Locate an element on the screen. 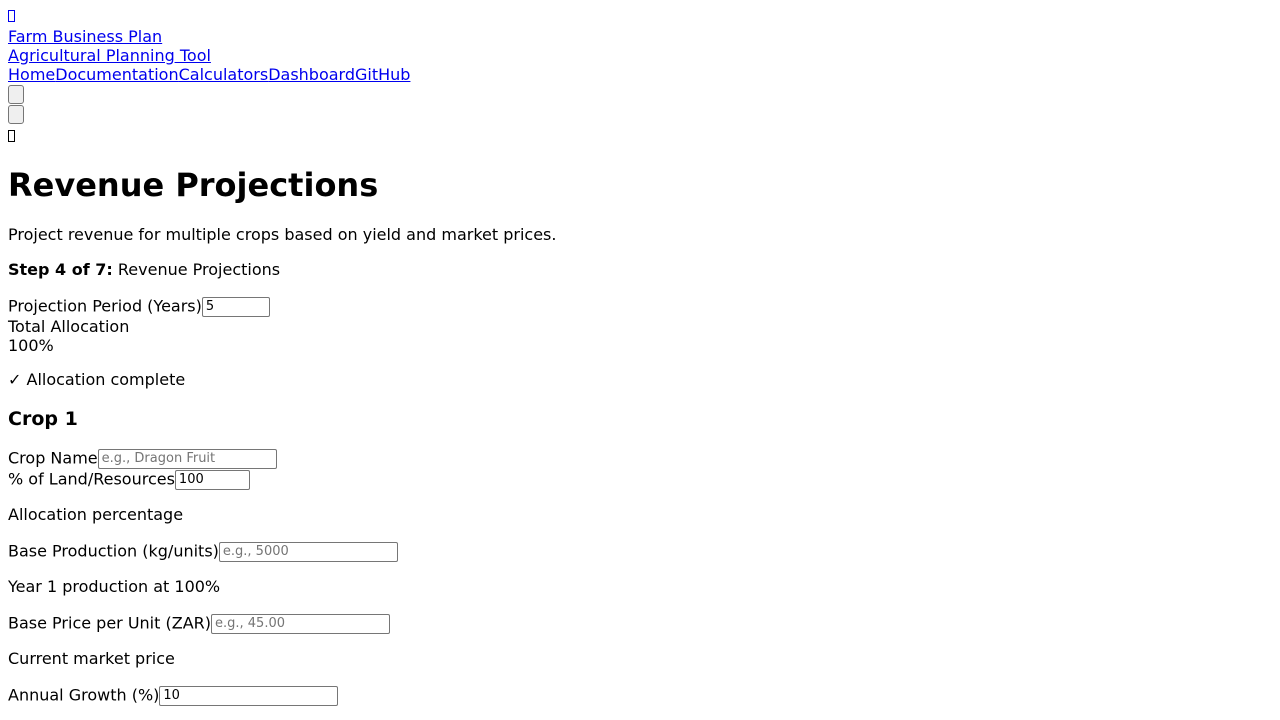  search-button is located at coordinates (16, 114).